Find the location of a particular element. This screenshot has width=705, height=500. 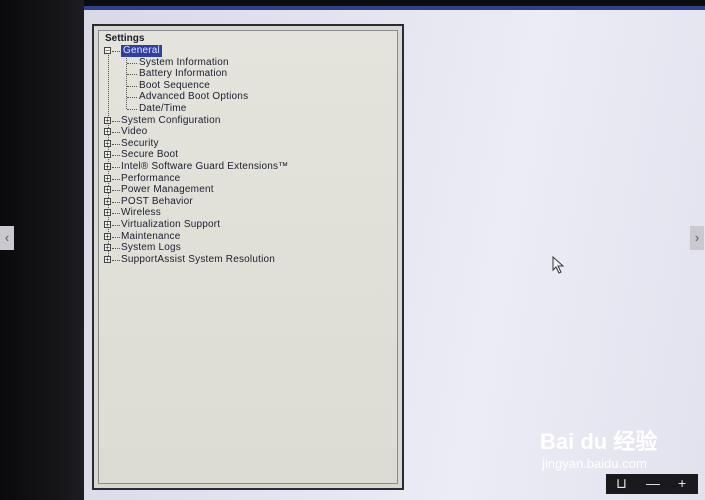

tree-item-label: Date/Time is located at coordinates (163, 108).